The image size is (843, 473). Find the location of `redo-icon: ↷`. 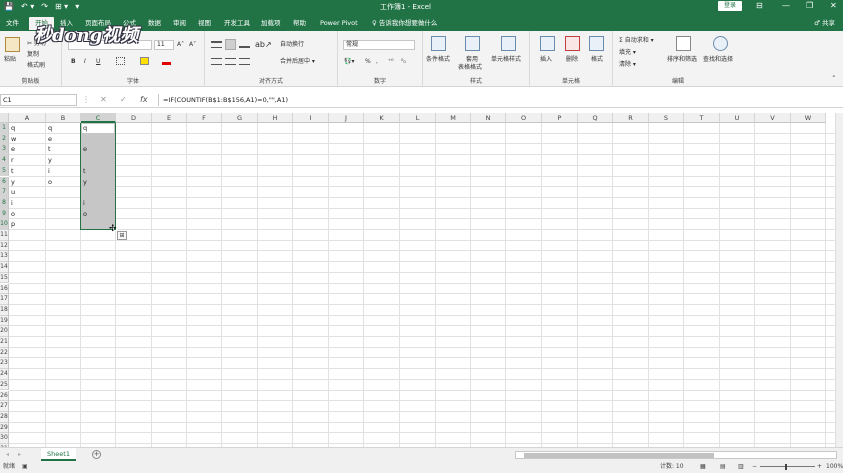

redo-icon: ↷ is located at coordinates (44, 7).